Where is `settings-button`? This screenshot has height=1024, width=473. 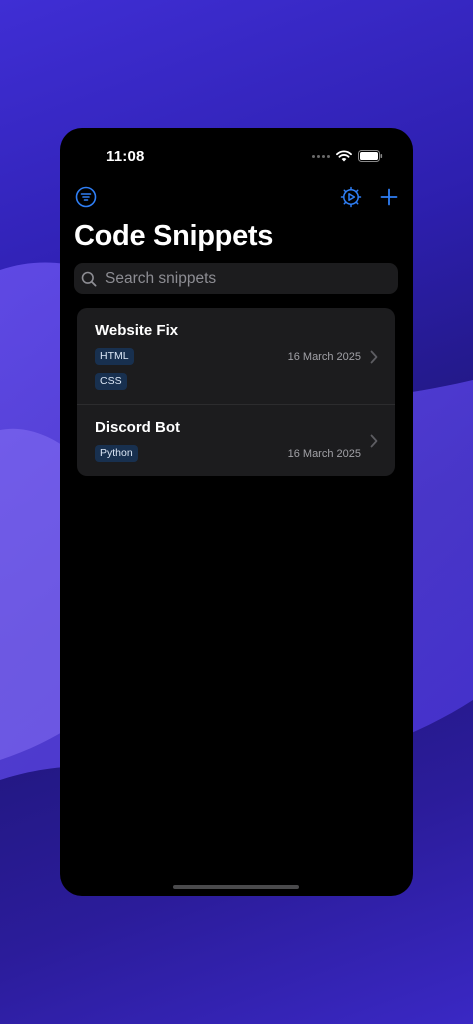 settings-button is located at coordinates (351, 197).